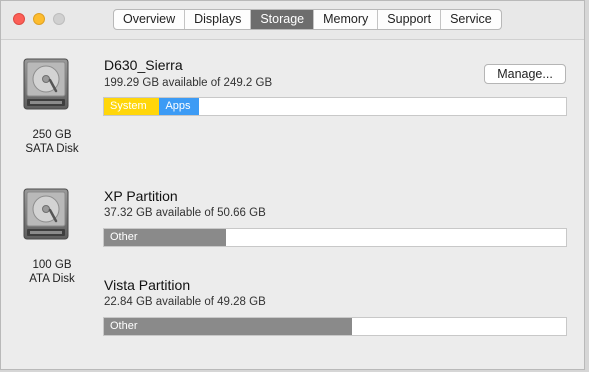  Describe the element at coordinates (185, 302) in the screenshot. I see `volume-availability: 22.84 GB available of 49.28 GB` at that location.